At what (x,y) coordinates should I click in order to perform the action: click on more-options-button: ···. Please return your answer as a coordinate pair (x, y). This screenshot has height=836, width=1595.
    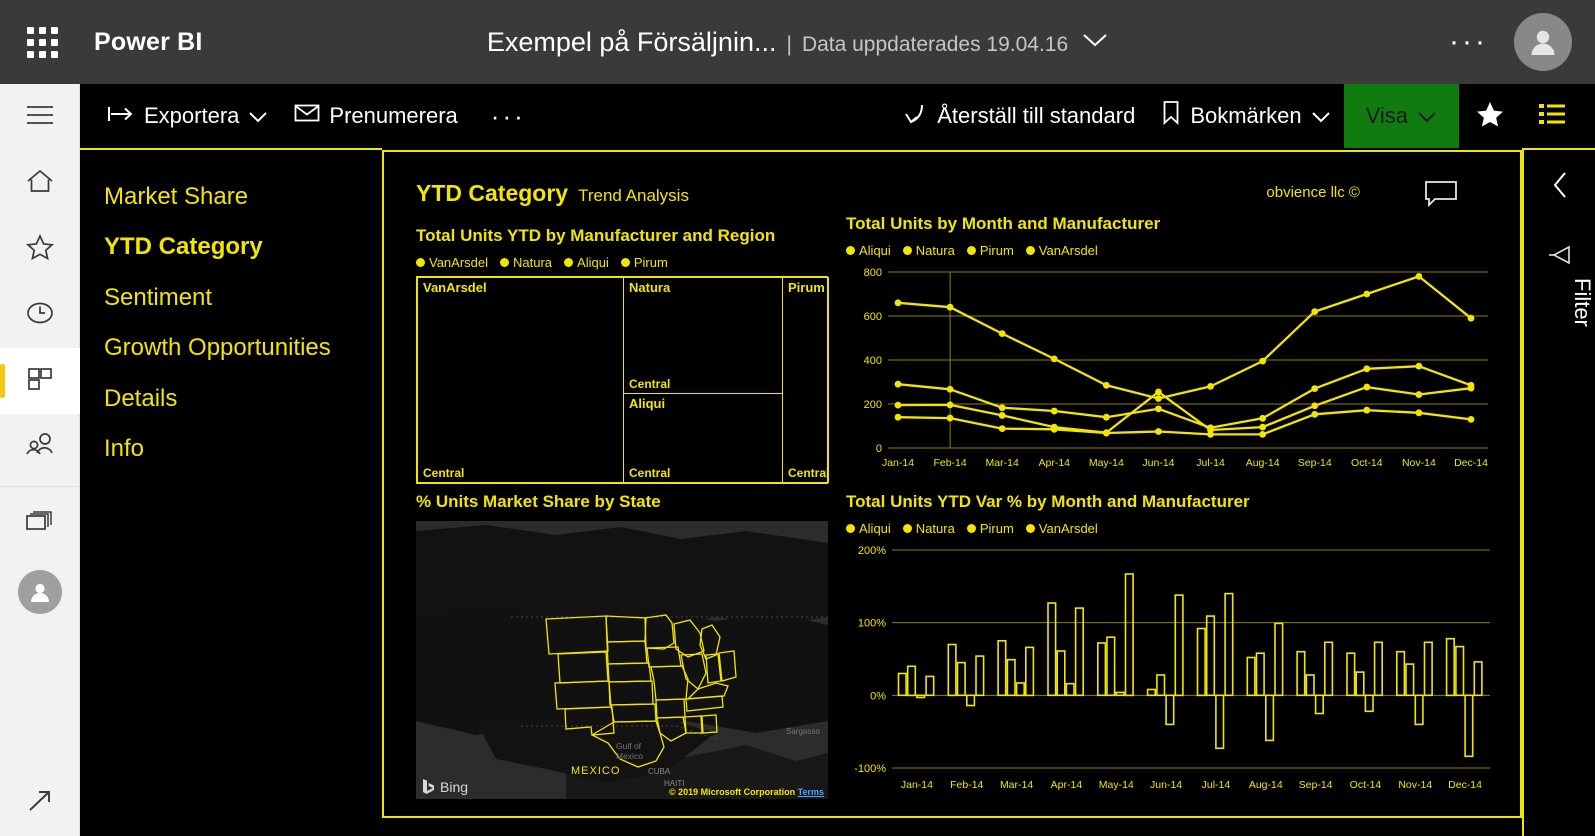
    Looking at the image, I should click on (508, 116).